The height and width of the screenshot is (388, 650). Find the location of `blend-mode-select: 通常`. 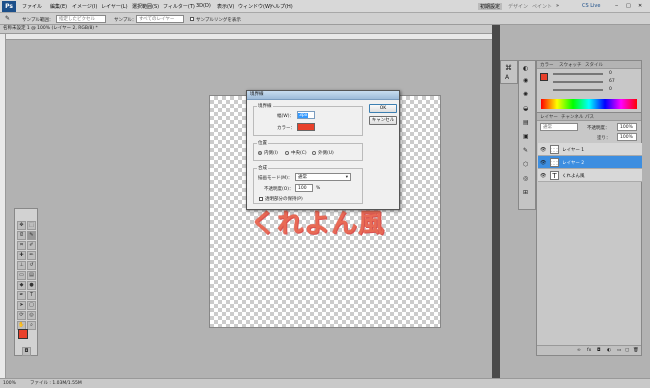

blend-mode-select: 通常 is located at coordinates (559, 127).